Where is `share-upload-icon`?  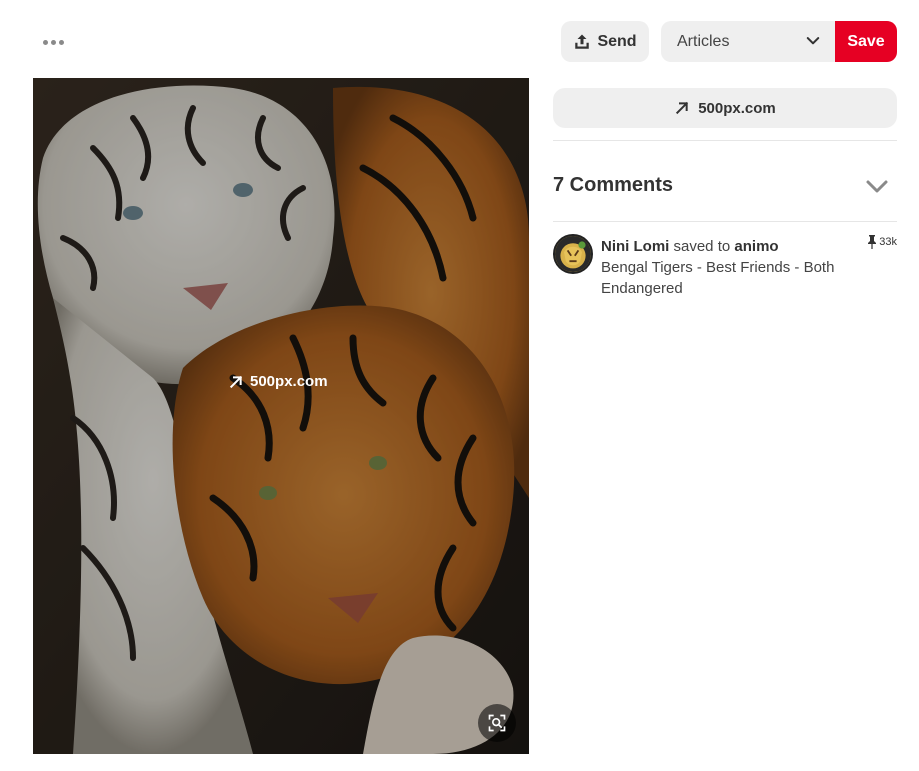
share-upload-icon is located at coordinates (582, 41).